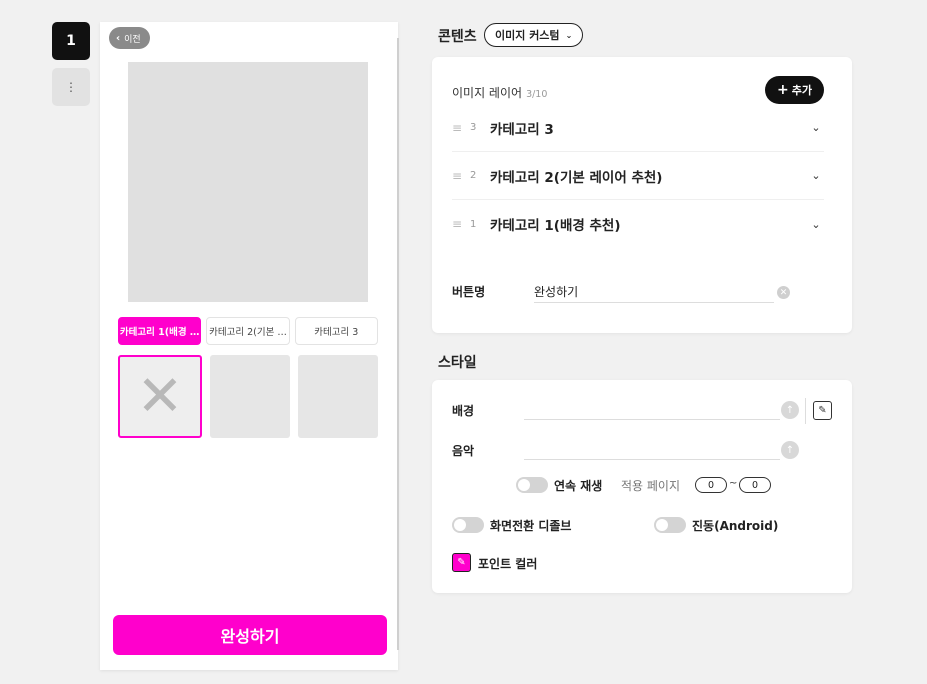 This screenshot has height=684, width=927. What do you see at coordinates (537, 94) in the screenshot?
I see `layer-count: 3/10` at bounding box center [537, 94].